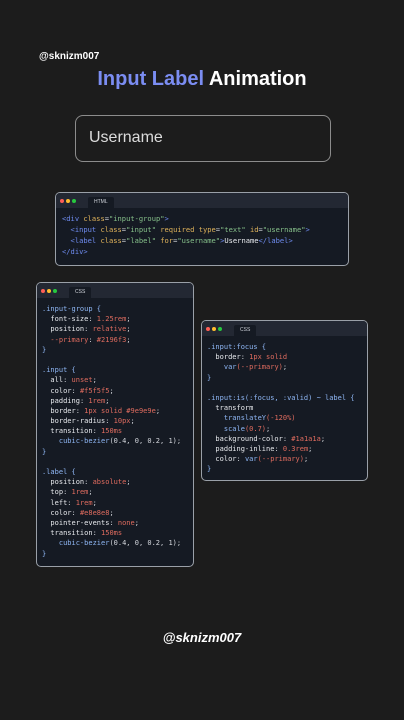 Image resolution: width=404 pixels, height=720 pixels. Describe the element at coordinates (268, 357) in the screenshot. I see `code-token: 1px solid` at that location.